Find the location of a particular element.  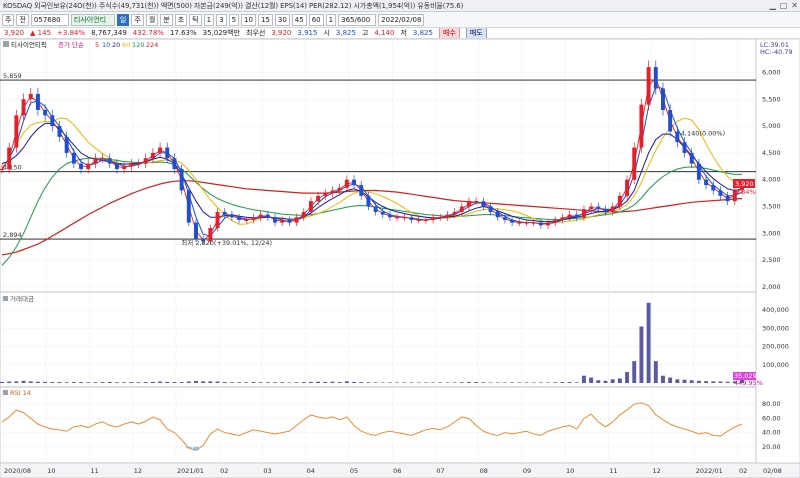

interval-10-button: 10 is located at coordinates (248, 19).